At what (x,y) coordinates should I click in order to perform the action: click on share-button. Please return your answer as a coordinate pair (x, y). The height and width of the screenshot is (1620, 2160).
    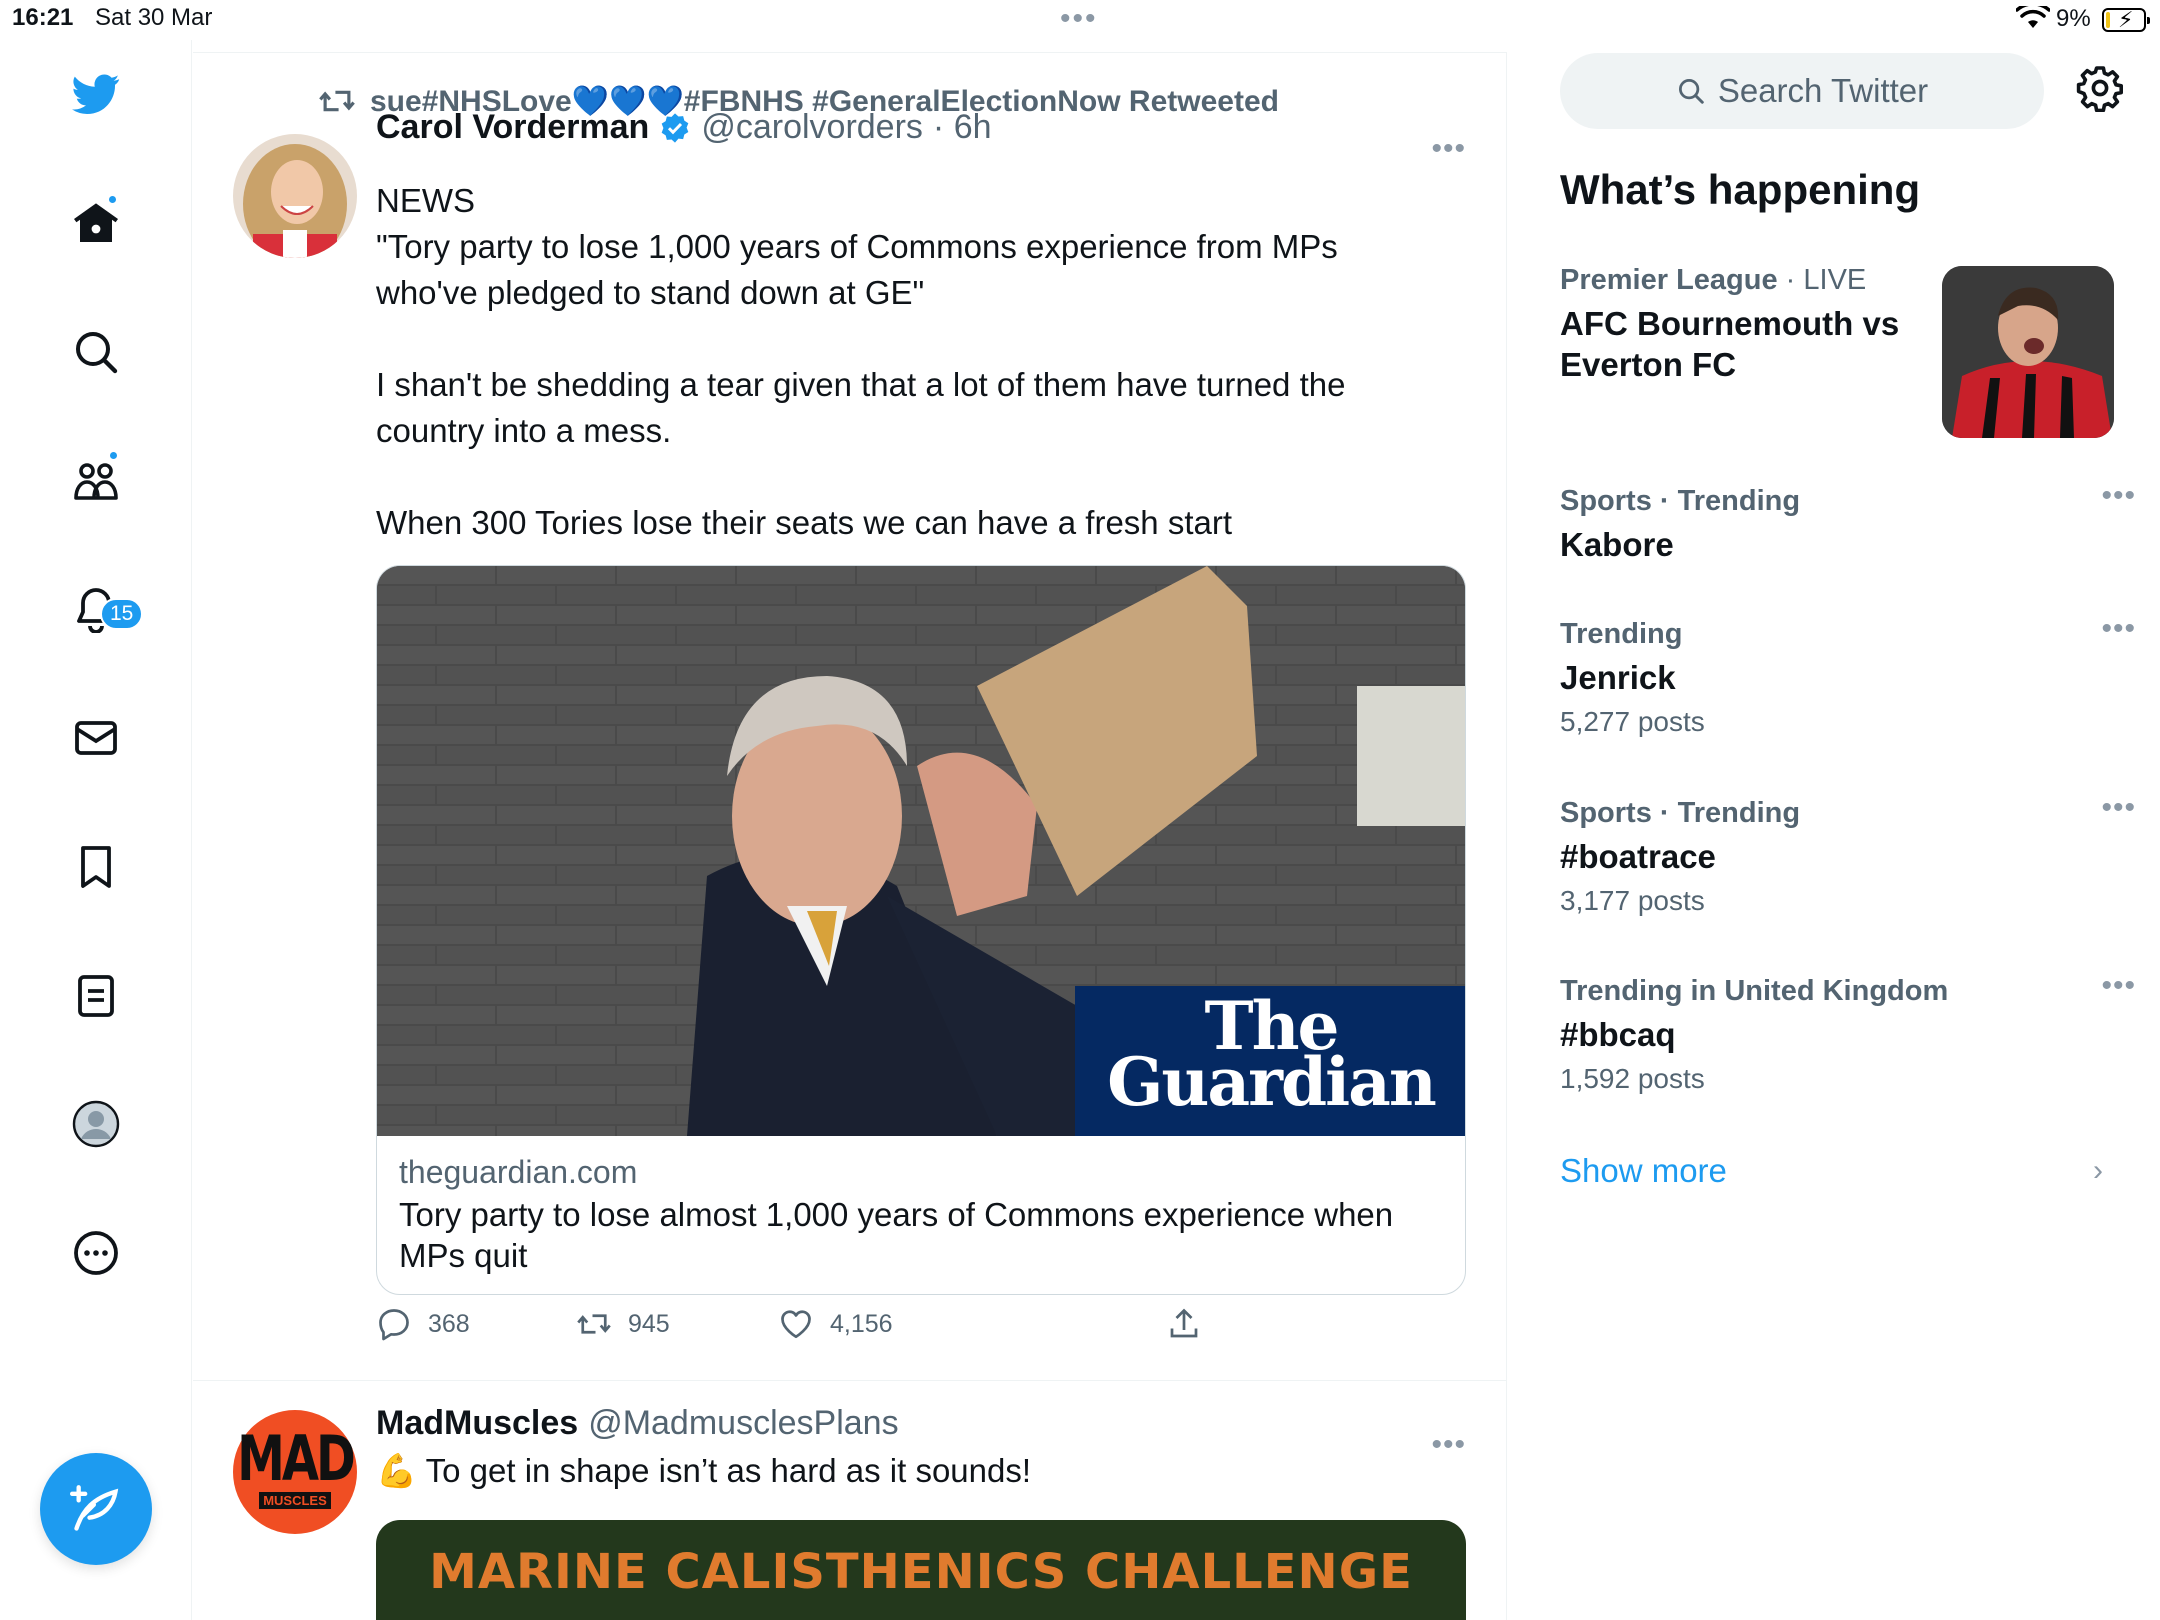
    Looking at the image, I should click on (1184, 1324).